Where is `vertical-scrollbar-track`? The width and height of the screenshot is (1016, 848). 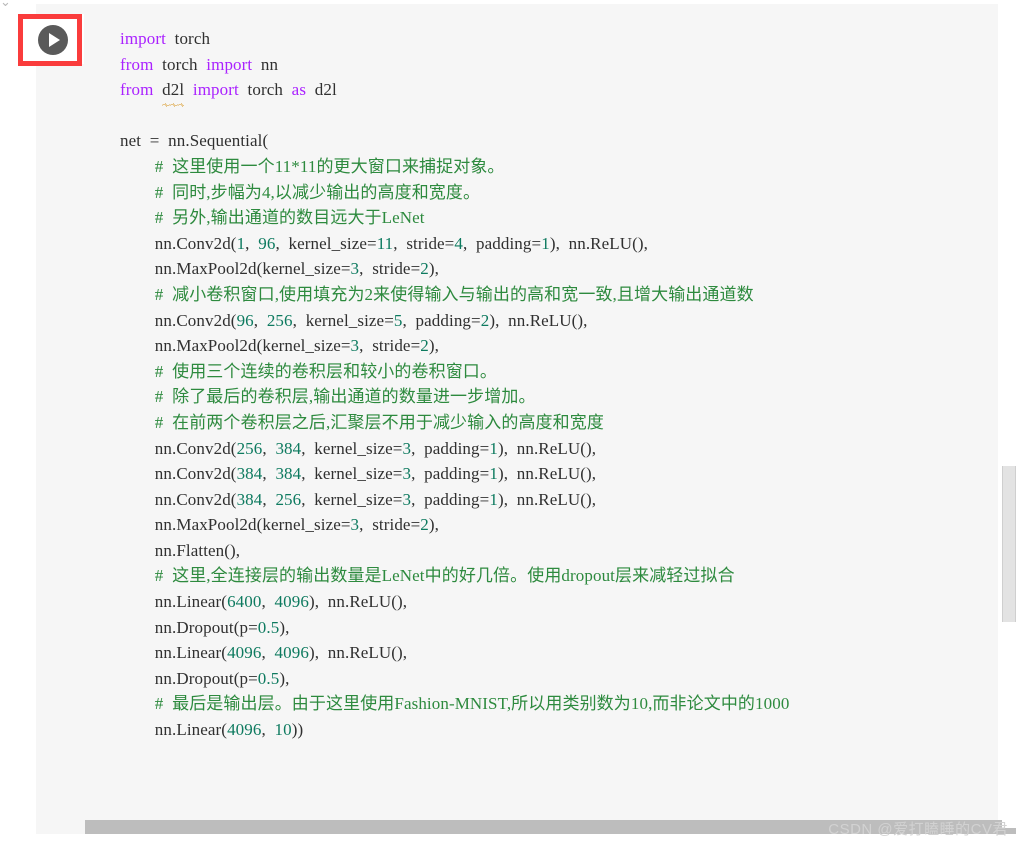 vertical-scrollbar-track is located at coordinates (1009, 414).